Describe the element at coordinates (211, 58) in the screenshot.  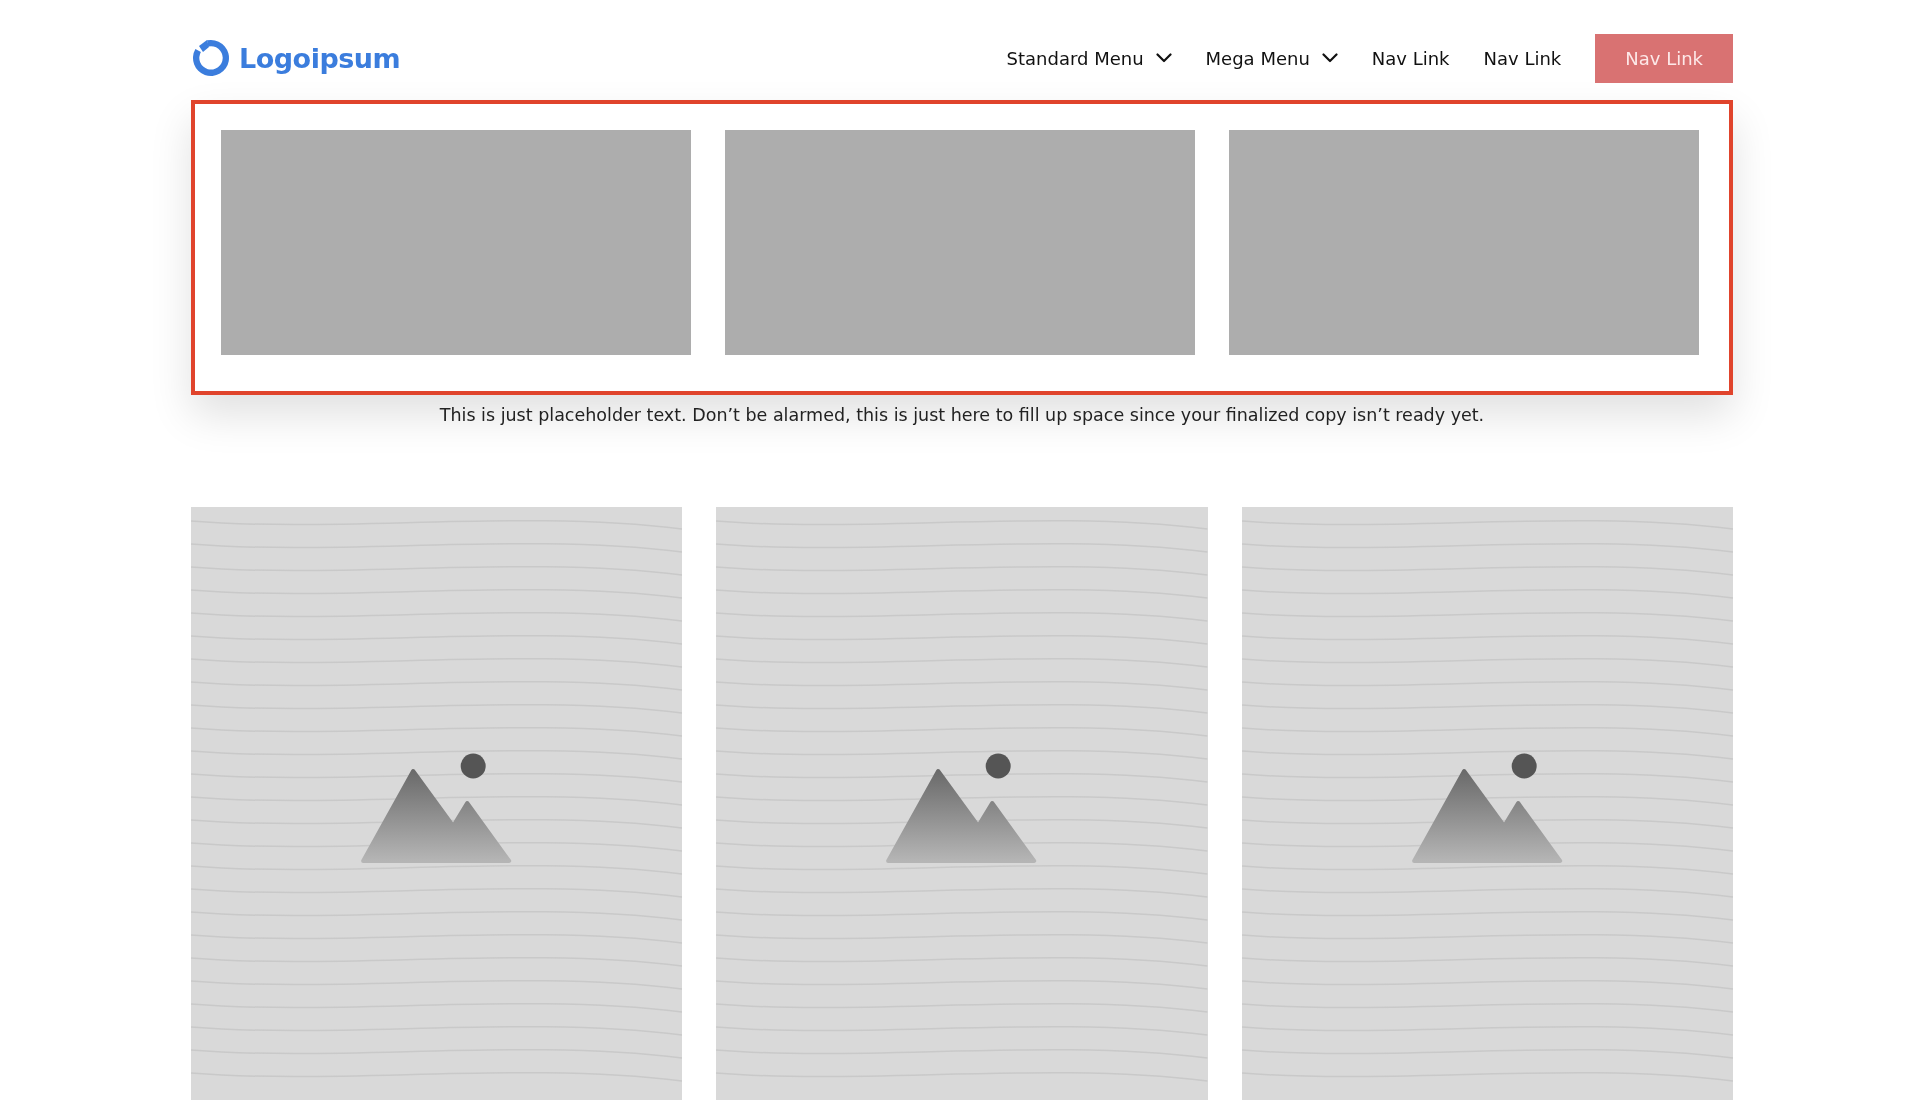
I see `logo-icon` at that location.